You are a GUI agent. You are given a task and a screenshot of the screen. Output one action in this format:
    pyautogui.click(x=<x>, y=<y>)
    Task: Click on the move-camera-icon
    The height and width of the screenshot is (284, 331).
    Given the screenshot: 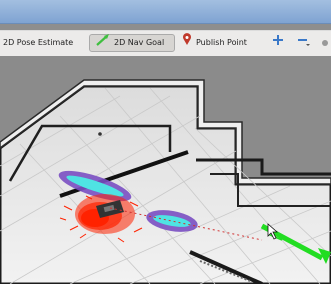 What is the action you would take?
    pyautogui.click(x=278, y=43)
    